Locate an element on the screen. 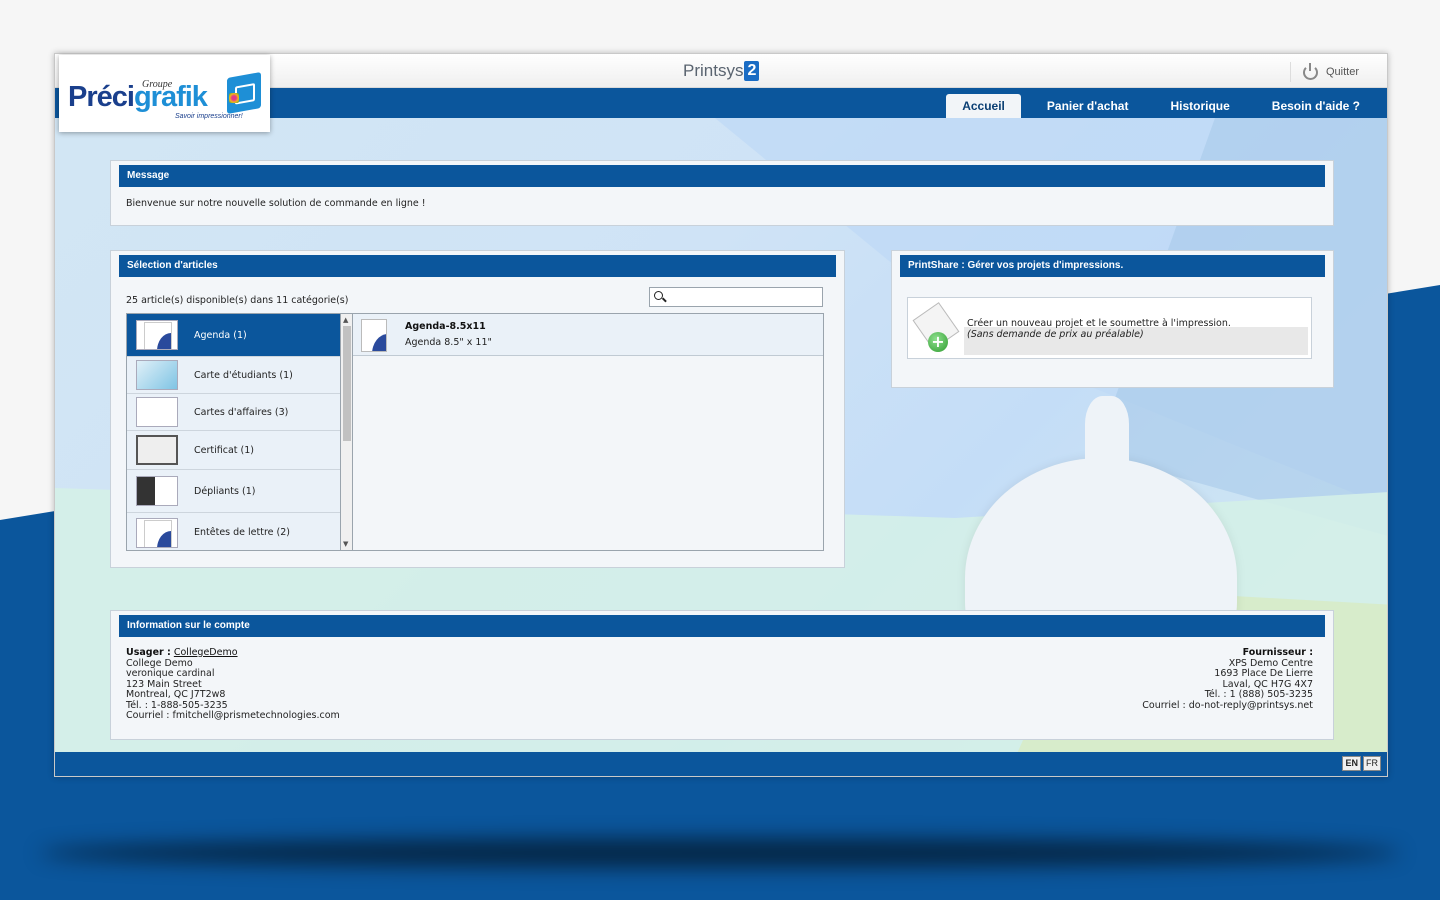 Image resolution: width=1440 pixels, height=900 pixels. account-title: Information sur le compte is located at coordinates (722, 626).